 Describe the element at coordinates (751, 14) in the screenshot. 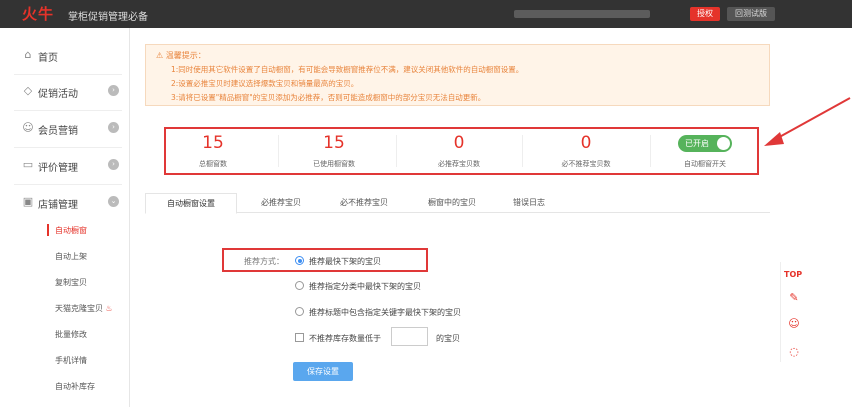

I see `old-version-button: 回测试版` at that location.